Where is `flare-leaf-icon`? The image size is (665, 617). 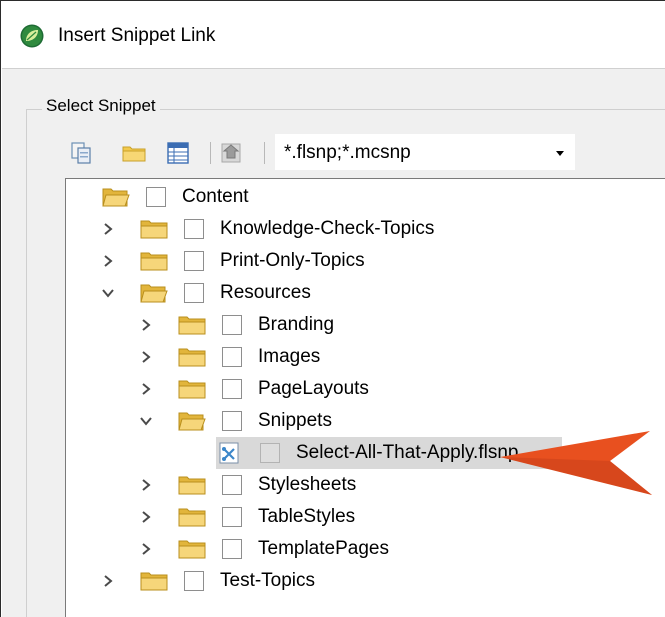 flare-leaf-icon is located at coordinates (32, 36).